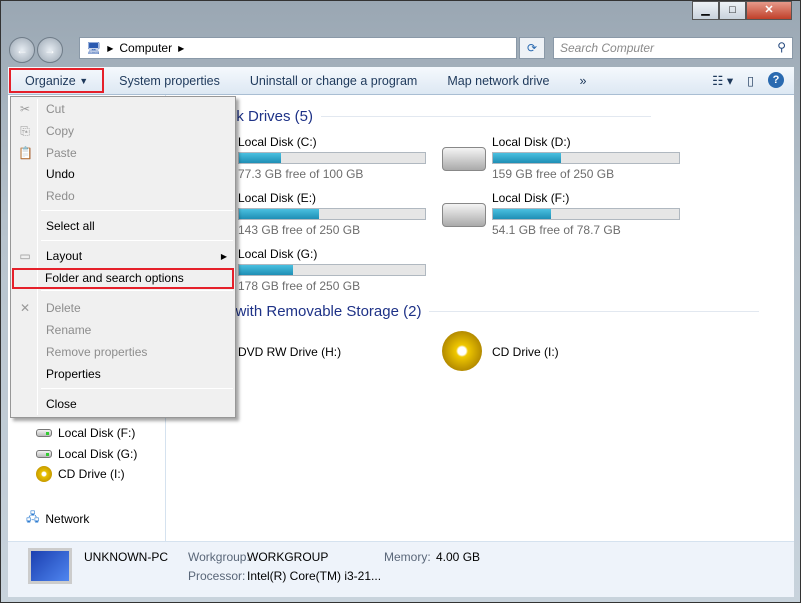 The height and width of the screenshot is (603, 801). I want to click on menu-item-label: Redo, so click(60, 196).